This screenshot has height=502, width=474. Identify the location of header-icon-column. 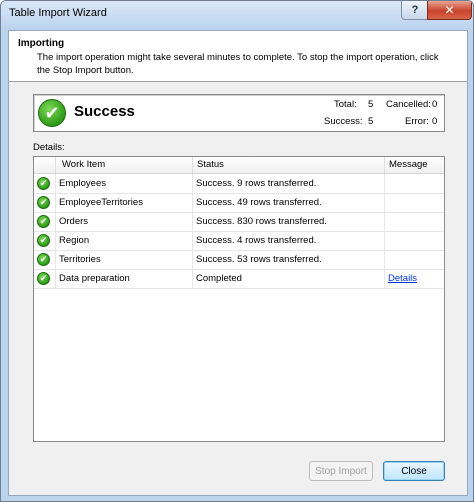
(45, 165).